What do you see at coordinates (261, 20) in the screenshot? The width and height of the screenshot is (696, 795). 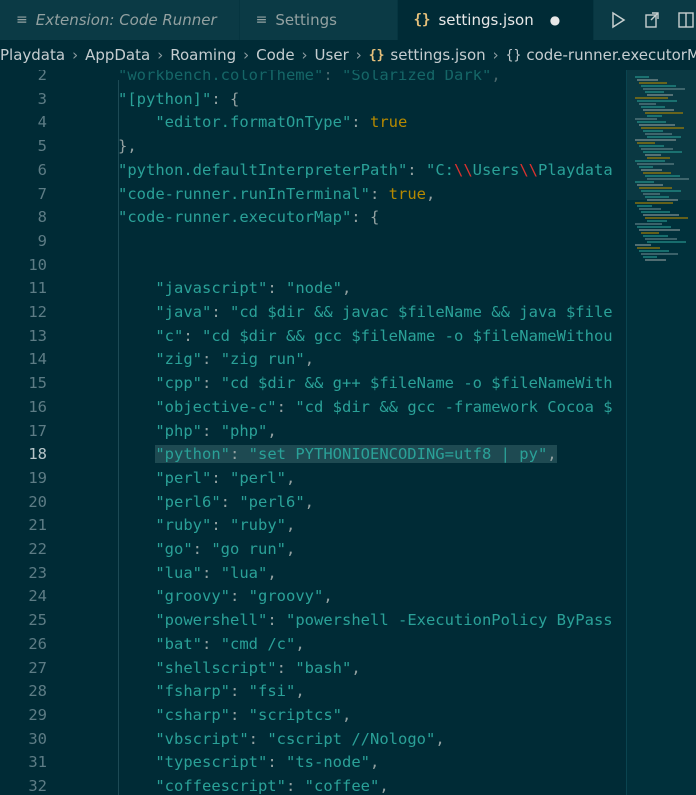 I see `settings-file-icon: ≡` at bounding box center [261, 20].